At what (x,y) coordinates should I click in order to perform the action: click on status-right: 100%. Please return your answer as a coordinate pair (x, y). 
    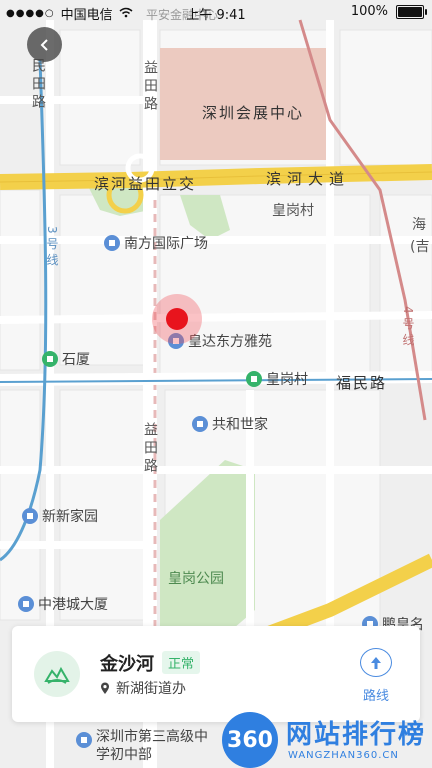
    Looking at the image, I should click on (388, 11).